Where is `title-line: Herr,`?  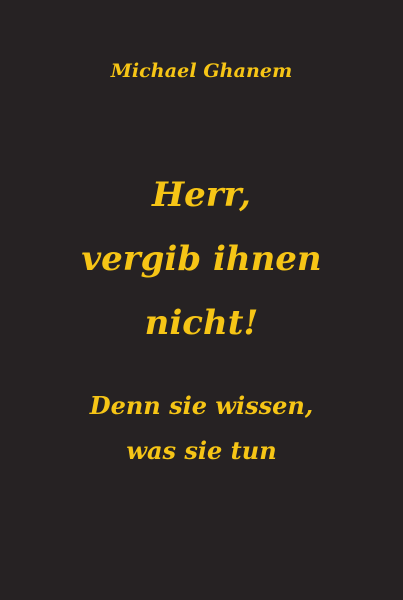 title-line: Herr, is located at coordinates (201, 195).